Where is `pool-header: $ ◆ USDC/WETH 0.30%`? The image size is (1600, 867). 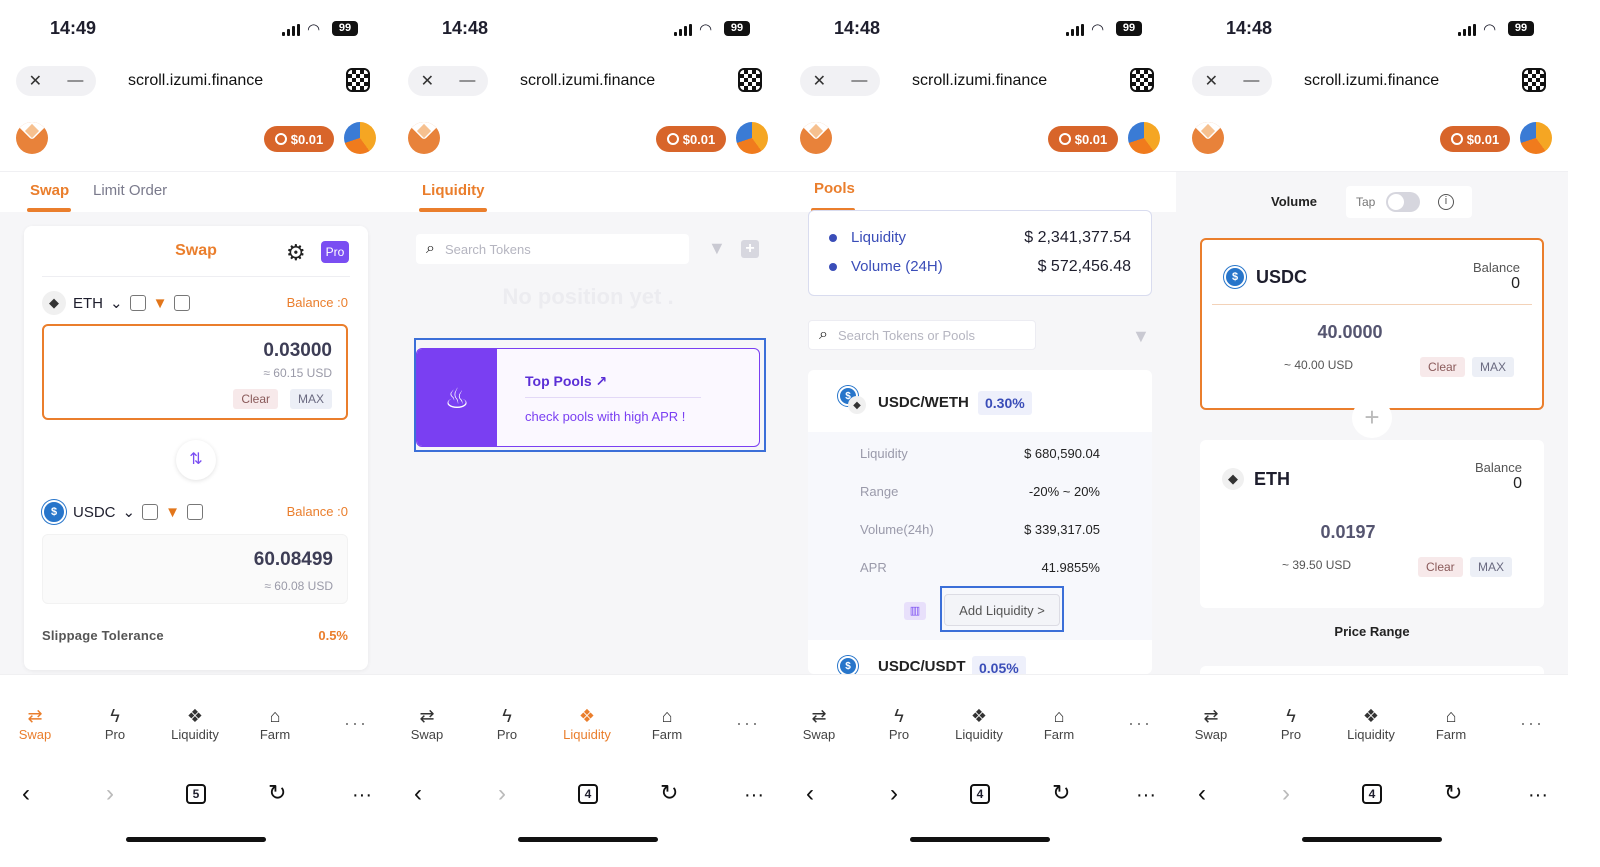 pool-header: $ ◆ USDC/WETH 0.30% is located at coordinates (980, 401).